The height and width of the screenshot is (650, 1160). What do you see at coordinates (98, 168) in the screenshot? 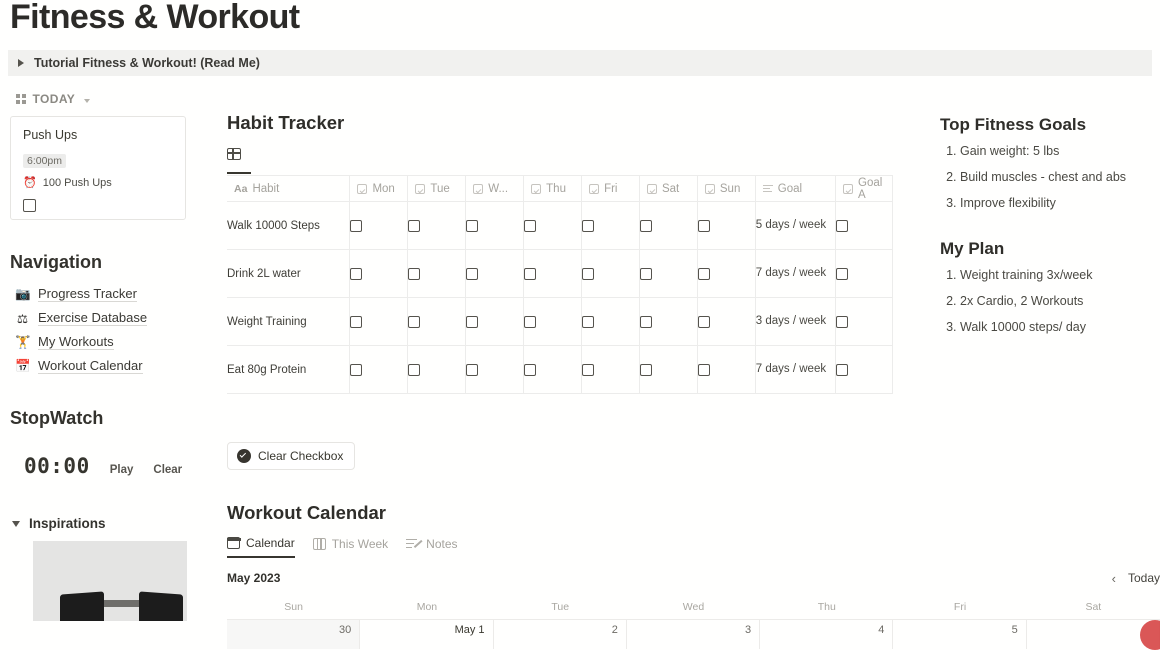
I see `today-task-card: Push Ups 6:00pm ⏰ 100 Push Ups` at bounding box center [98, 168].